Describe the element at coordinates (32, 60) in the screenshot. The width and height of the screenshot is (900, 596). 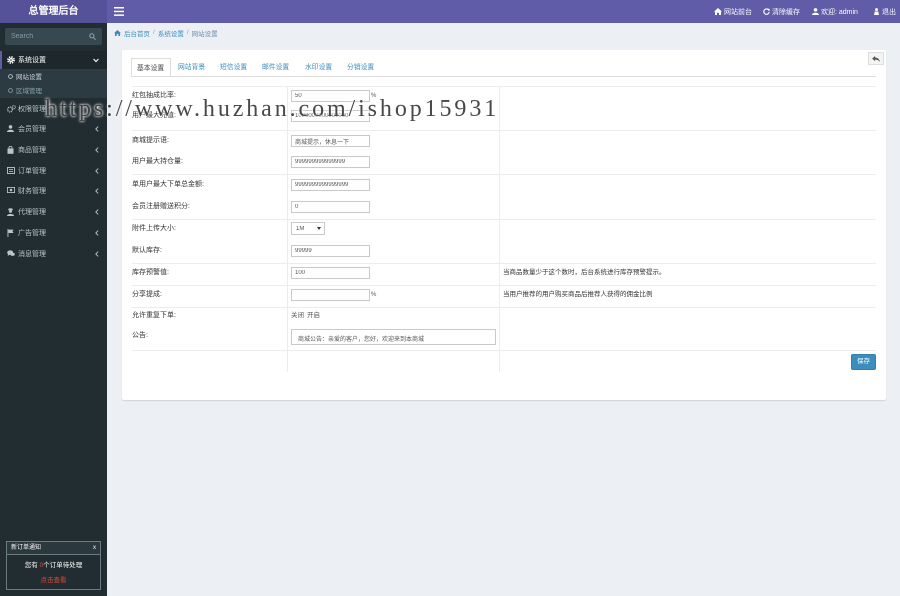
I see `sidebar-item-label: 系统设置` at that location.